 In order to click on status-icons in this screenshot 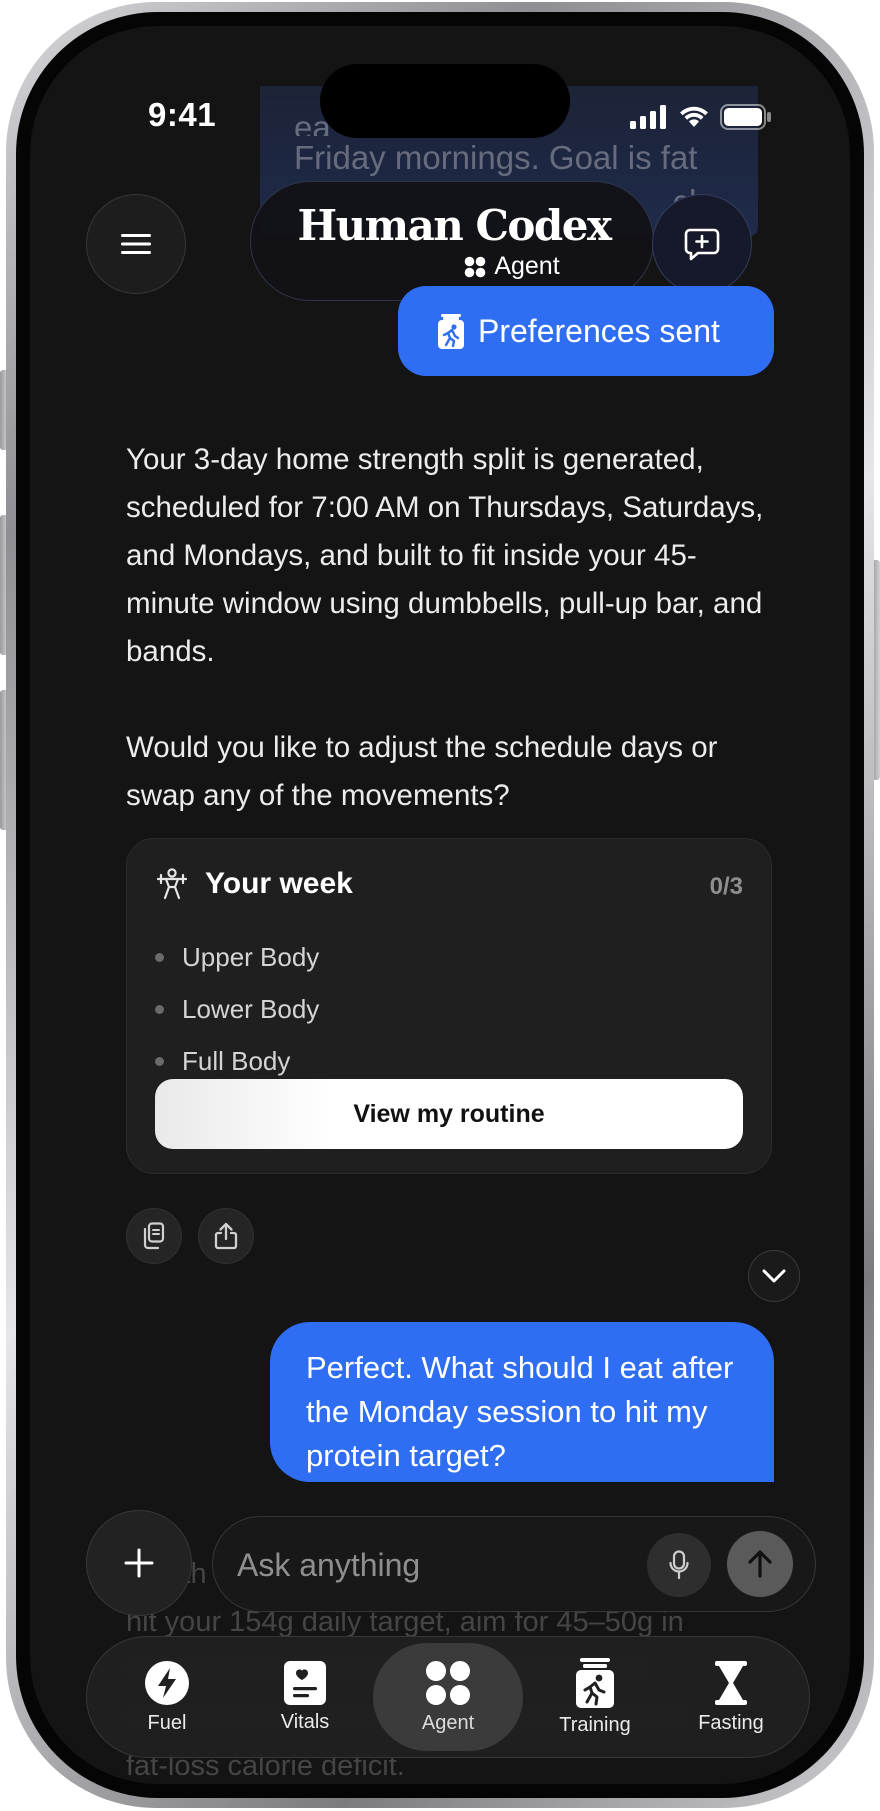, I will do `click(701, 117)`.